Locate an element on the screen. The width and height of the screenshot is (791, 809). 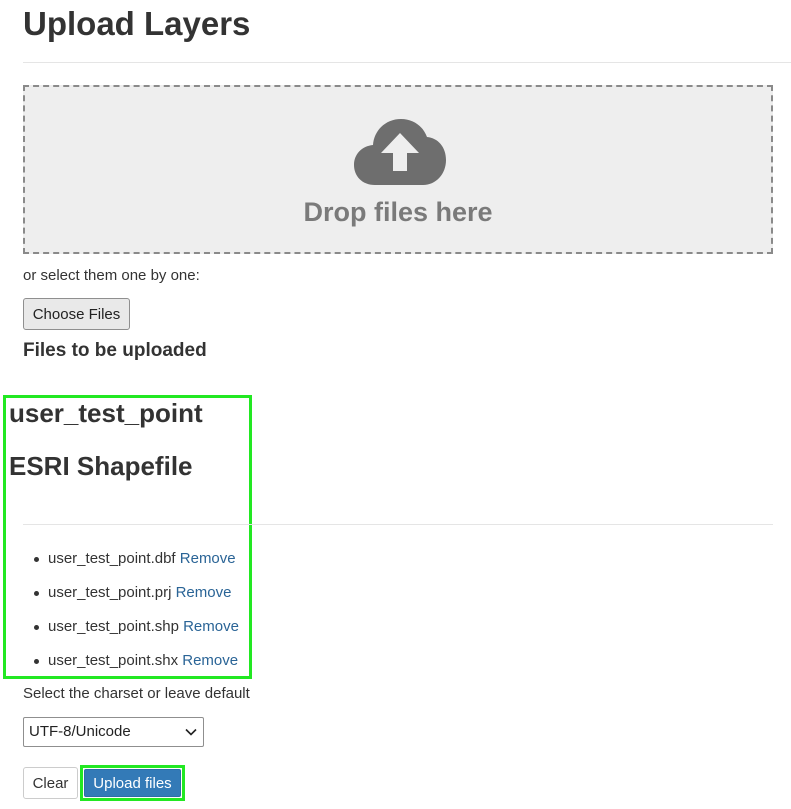
charset-select: UTF-8/Unicode is located at coordinates (113, 732).